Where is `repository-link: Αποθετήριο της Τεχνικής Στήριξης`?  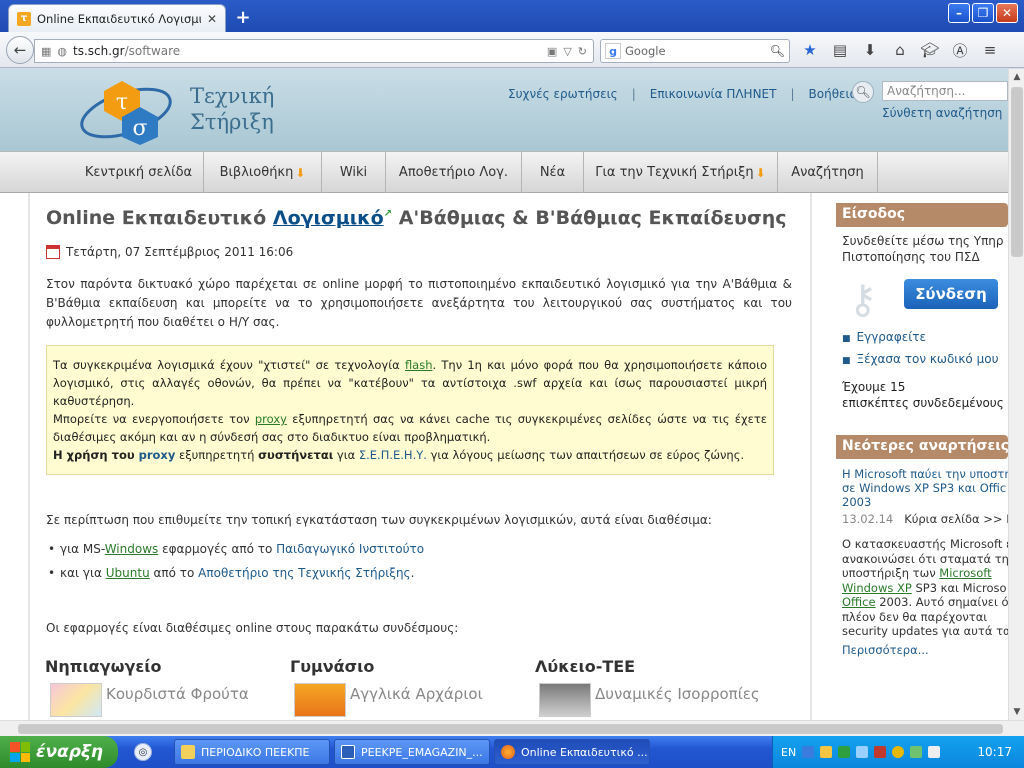 repository-link: Αποθετήριο της Τεχνικής Στήριξης is located at coordinates (304, 573).